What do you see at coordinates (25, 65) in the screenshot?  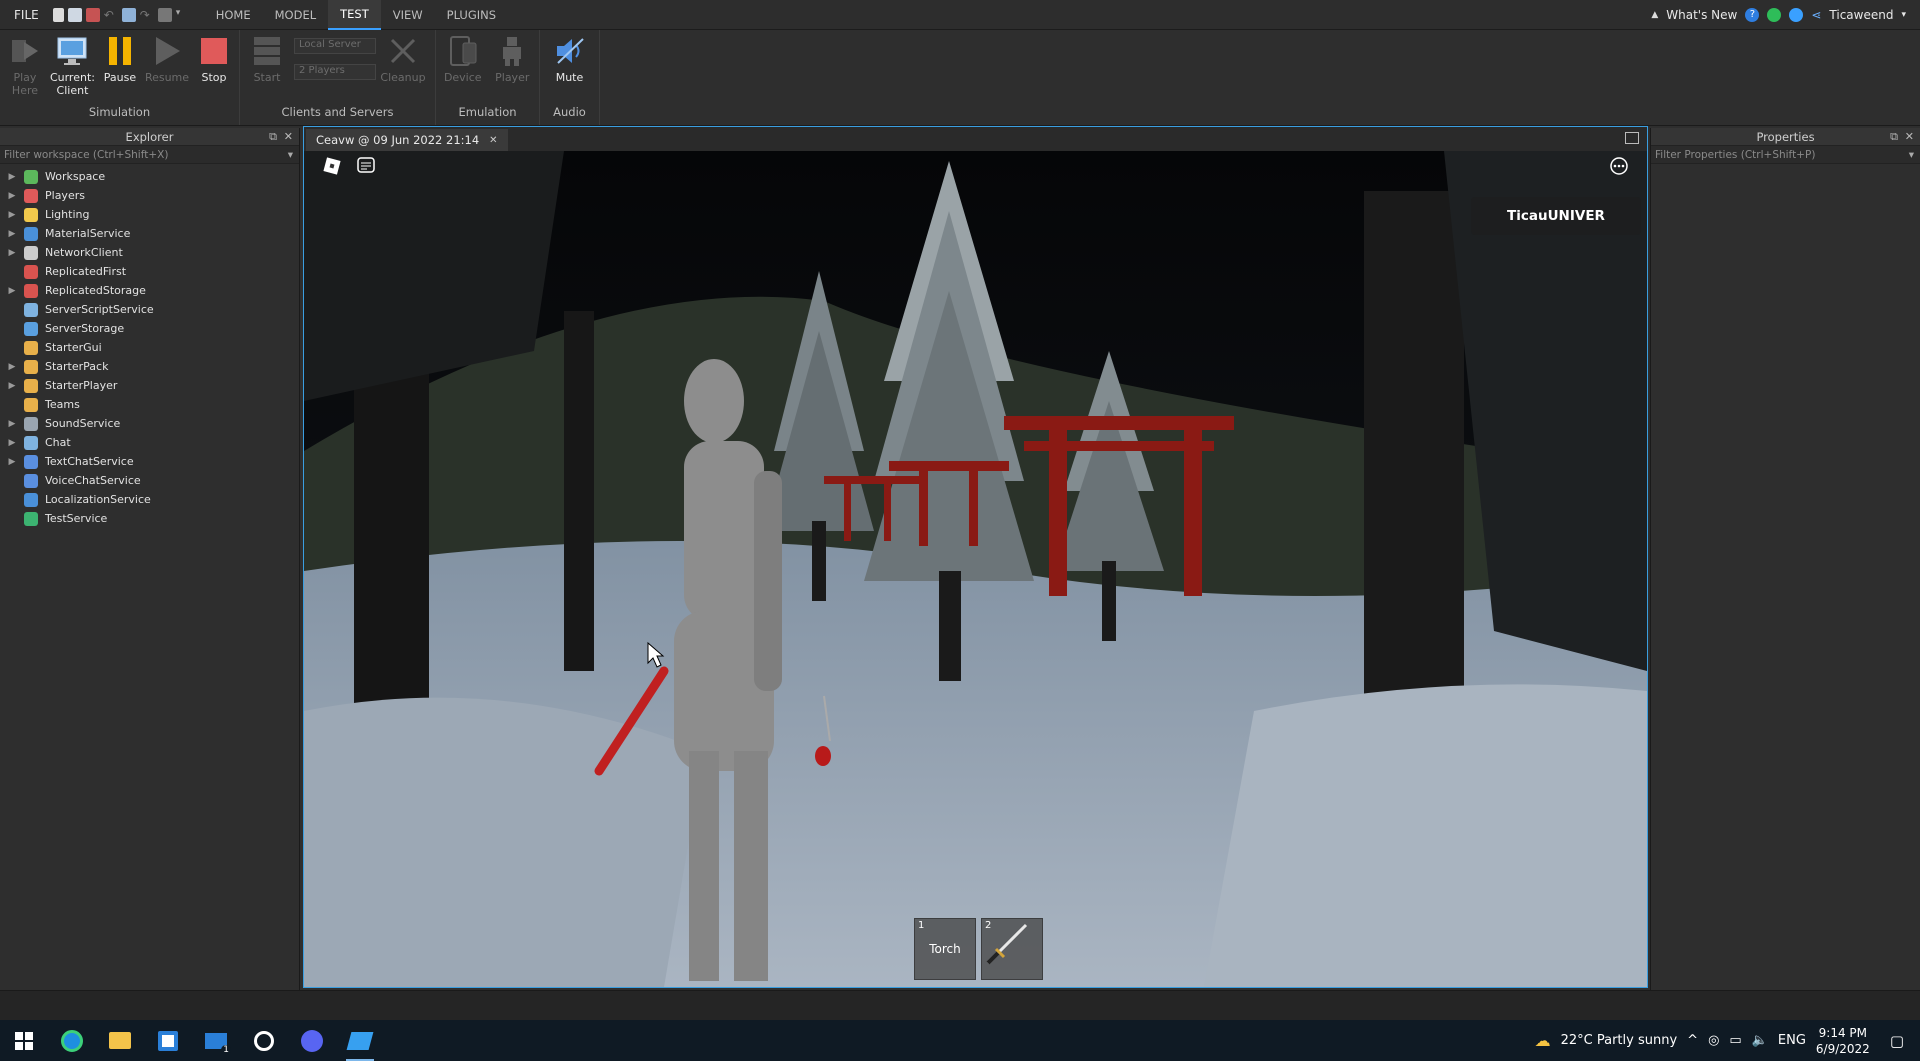 I see `play-here-button: Play Here` at bounding box center [25, 65].